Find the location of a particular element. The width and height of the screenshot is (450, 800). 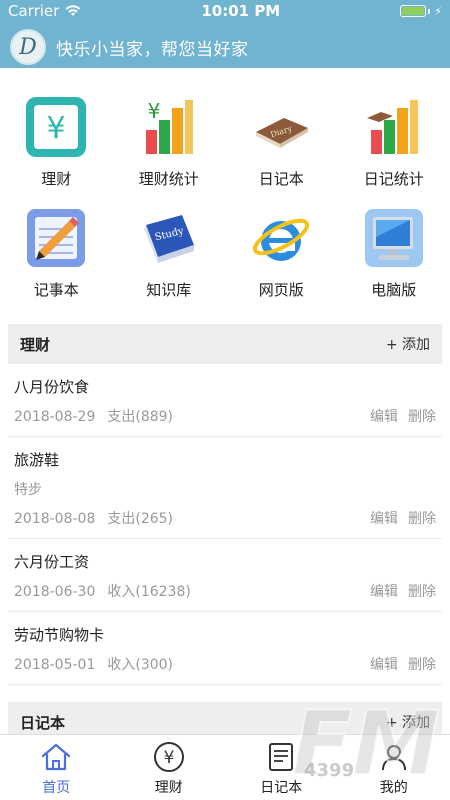

item-date: 2018-05-01 is located at coordinates (55, 665).